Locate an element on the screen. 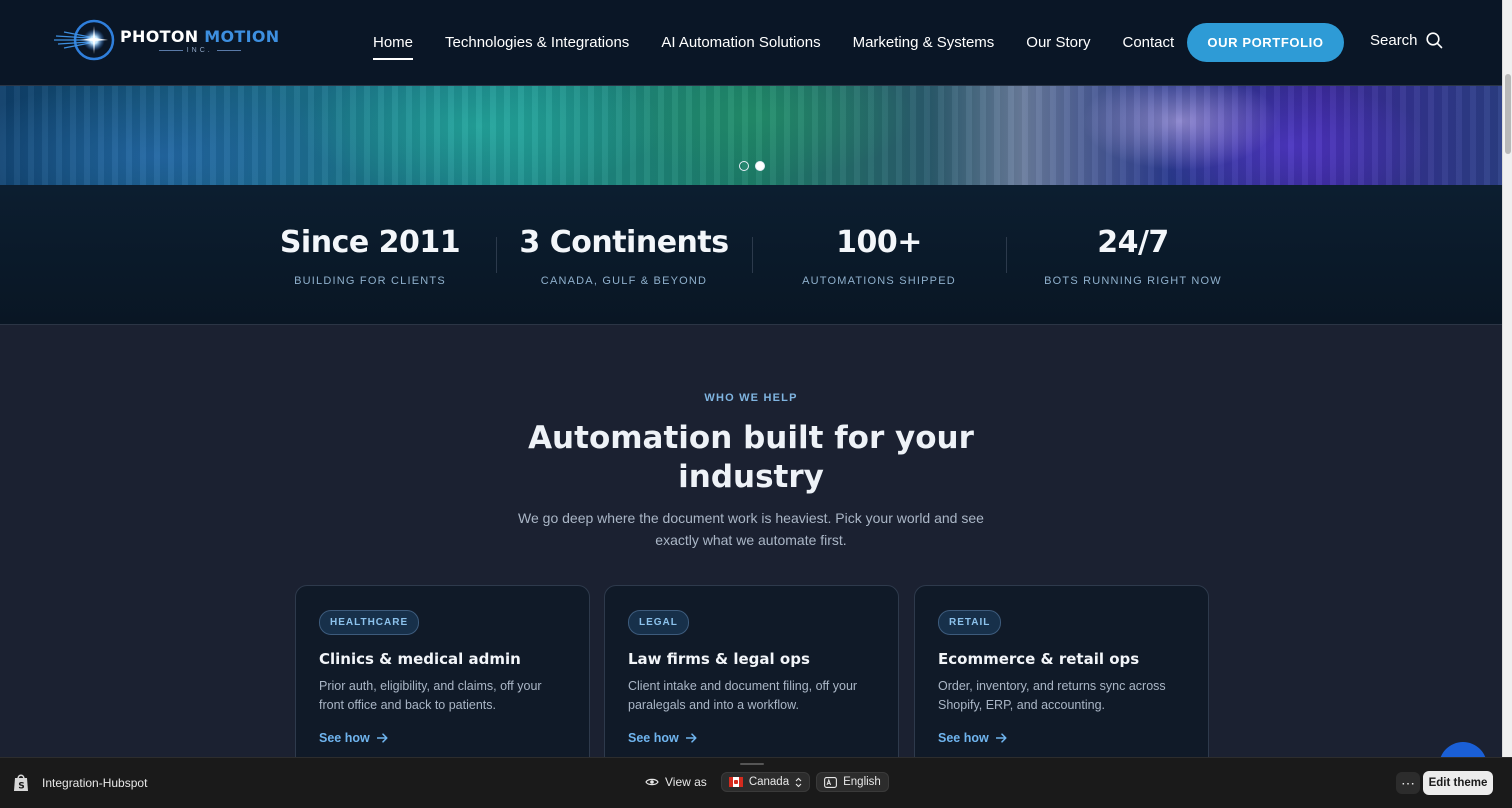 The height and width of the screenshot is (808, 1512). stat-value: 100+ is located at coordinates (879, 242).